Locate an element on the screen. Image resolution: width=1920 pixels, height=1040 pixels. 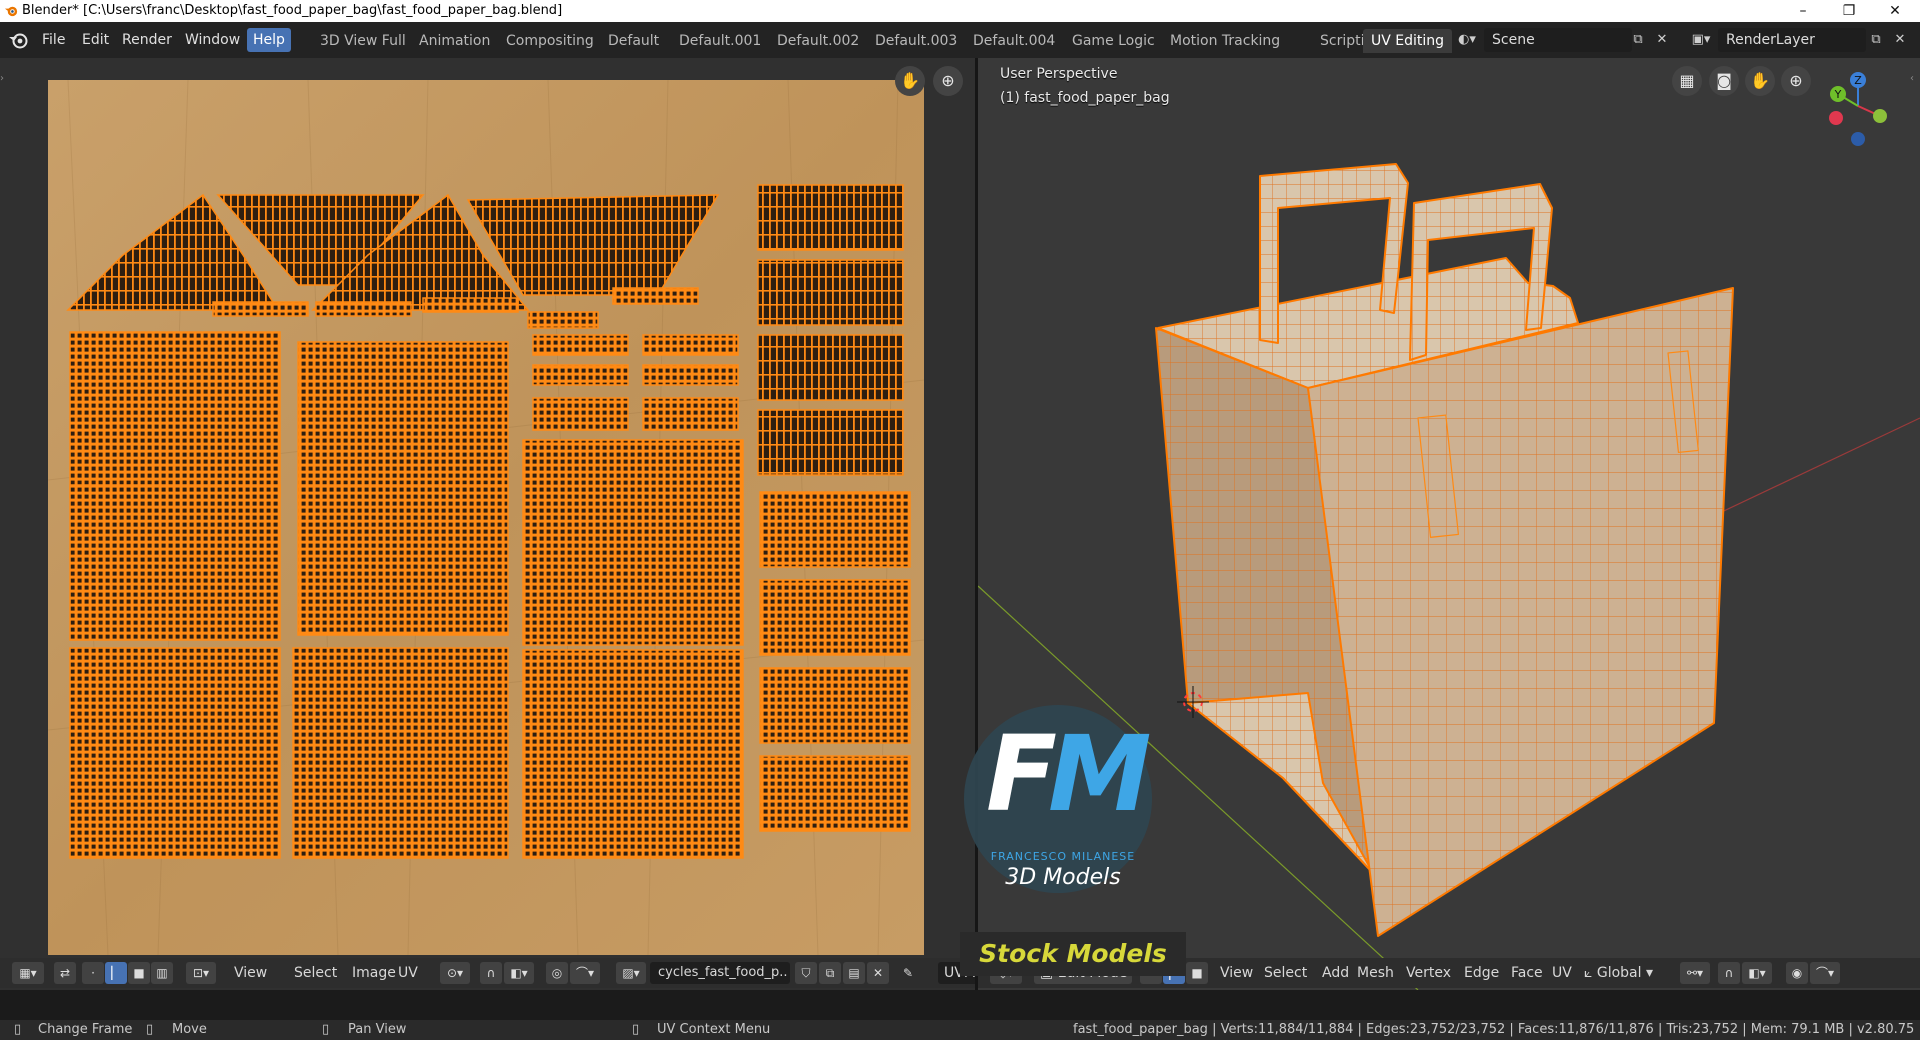
3d-menu-vertex: Vertex is located at coordinates (1428, 973).